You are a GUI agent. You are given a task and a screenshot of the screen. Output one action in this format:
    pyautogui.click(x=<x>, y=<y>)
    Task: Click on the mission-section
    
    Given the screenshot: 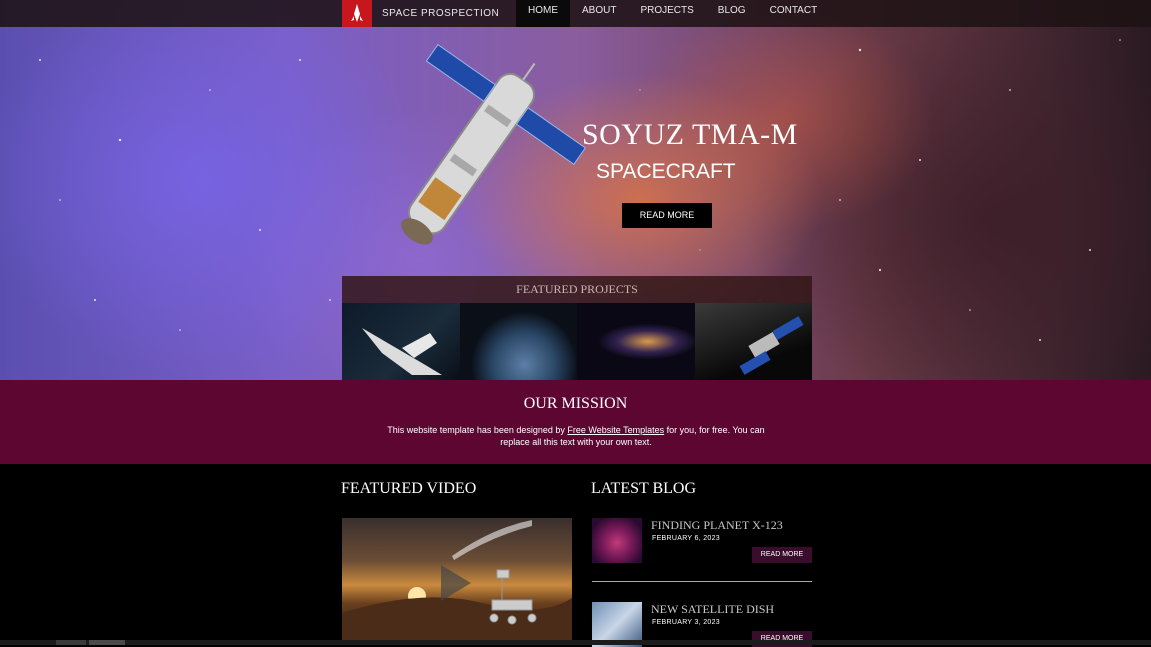 What is the action you would take?
    pyautogui.click(x=575, y=422)
    